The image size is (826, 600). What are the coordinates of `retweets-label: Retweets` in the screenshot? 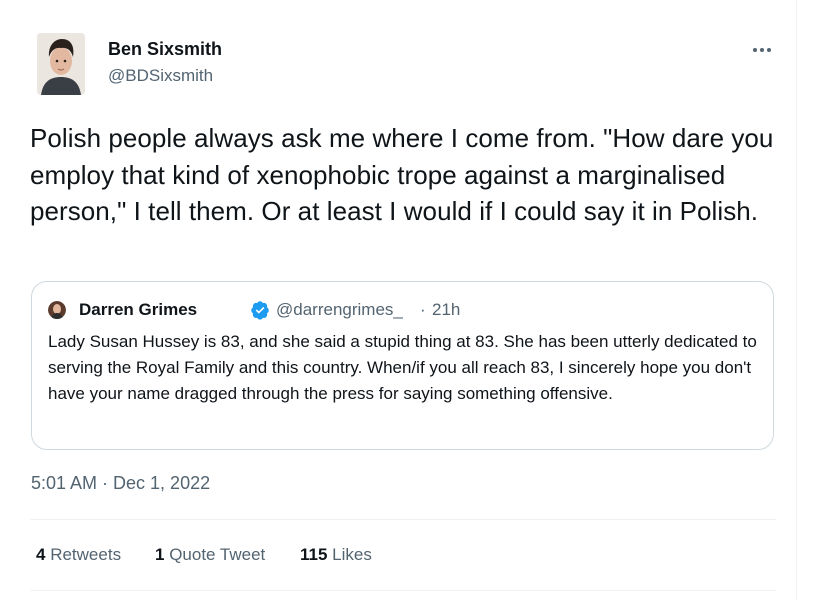 It's located at (86, 554).